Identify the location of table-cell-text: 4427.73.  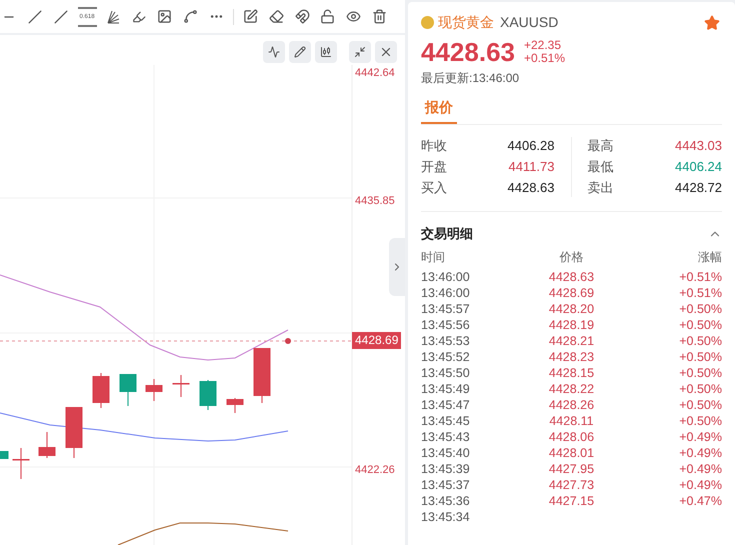
(572, 484).